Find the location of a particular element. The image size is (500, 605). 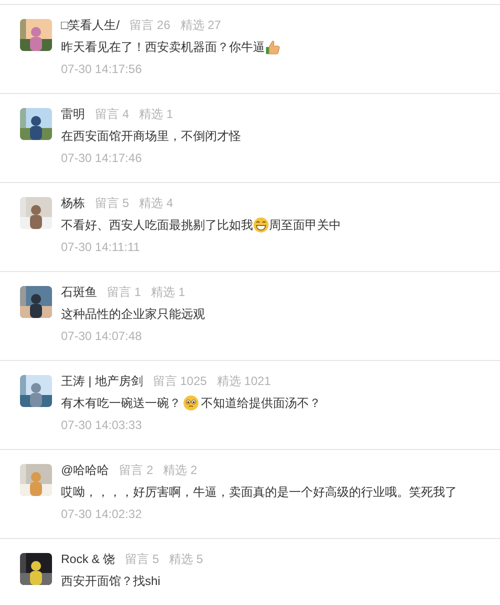

comment-text: 不看好、西安人吃面最挑剔了比如我 is located at coordinates (157, 225).